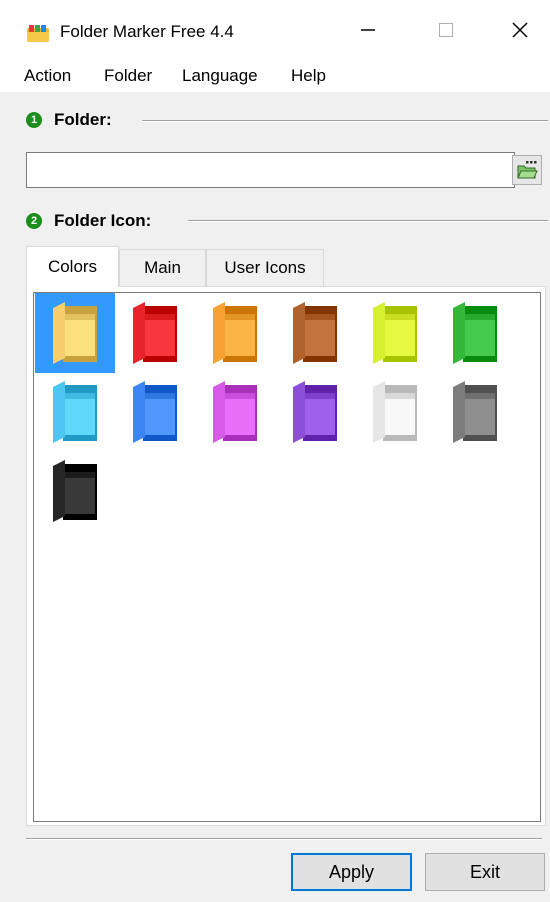  What do you see at coordinates (351, 872) in the screenshot?
I see `apply-button: Apply` at bounding box center [351, 872].